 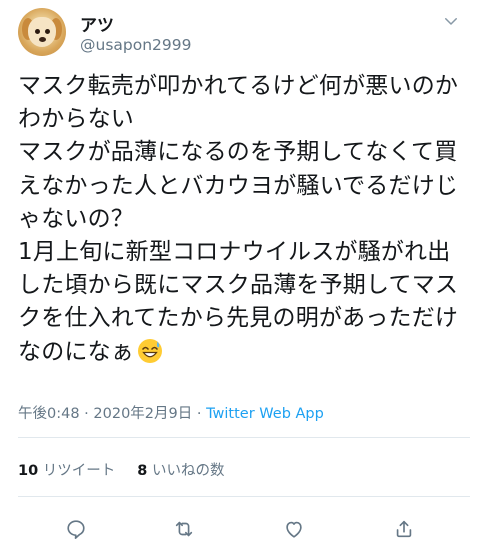 I want to click on share-icon, so click(x=404, y=529).